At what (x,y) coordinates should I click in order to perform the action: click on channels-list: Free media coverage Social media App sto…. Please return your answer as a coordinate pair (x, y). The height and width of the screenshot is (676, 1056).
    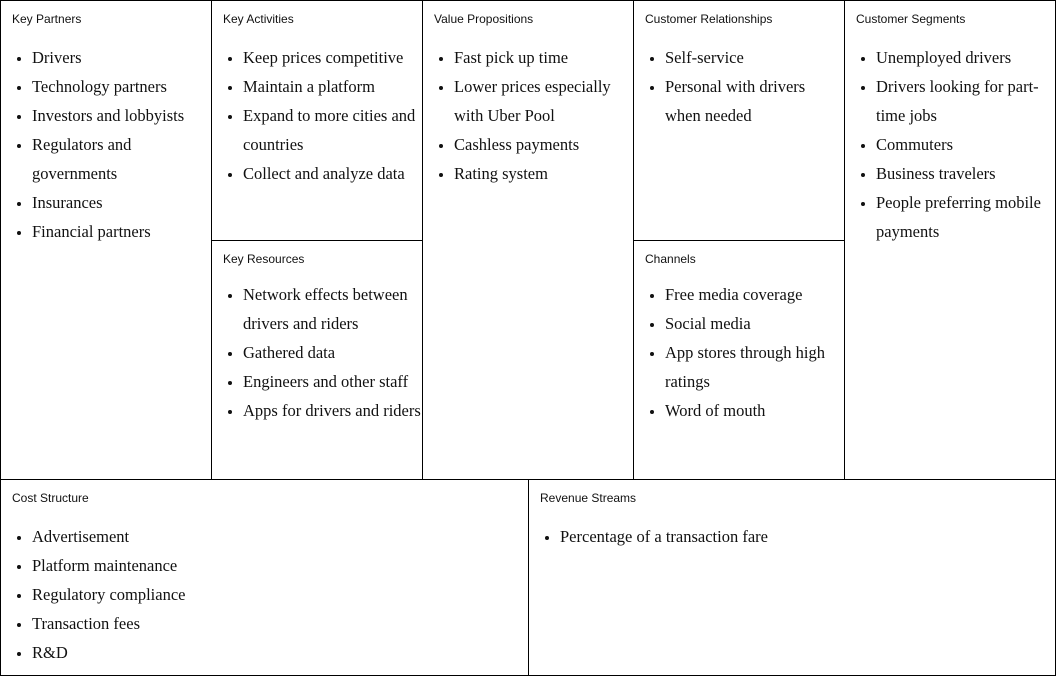
    Looking at the image, I should click on (739, 352).